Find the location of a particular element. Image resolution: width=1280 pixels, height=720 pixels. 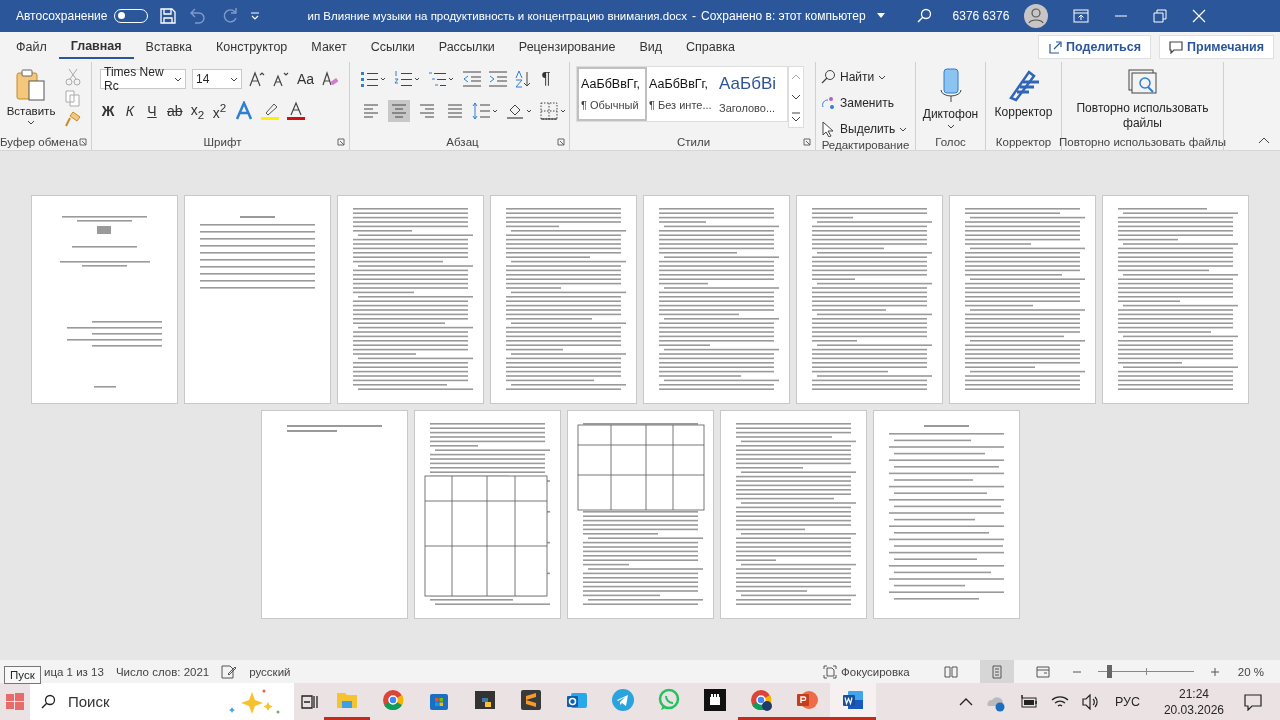

window-title: ип Влияние музыки на продуктивность и концентрацию внимания.docx is located at coordinates (497, 16).